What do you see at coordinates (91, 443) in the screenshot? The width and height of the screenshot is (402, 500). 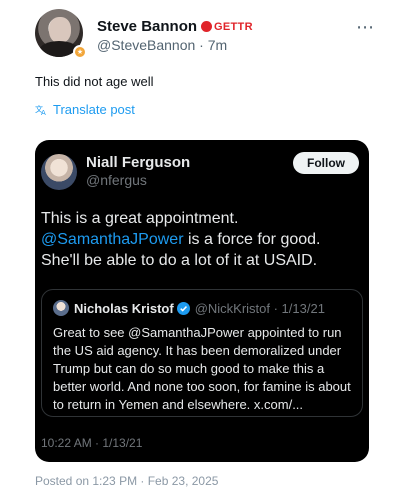 I see `quoted-post-timestamp: 10:22 AM · 1/13/21` at bounding box center [91, 443].